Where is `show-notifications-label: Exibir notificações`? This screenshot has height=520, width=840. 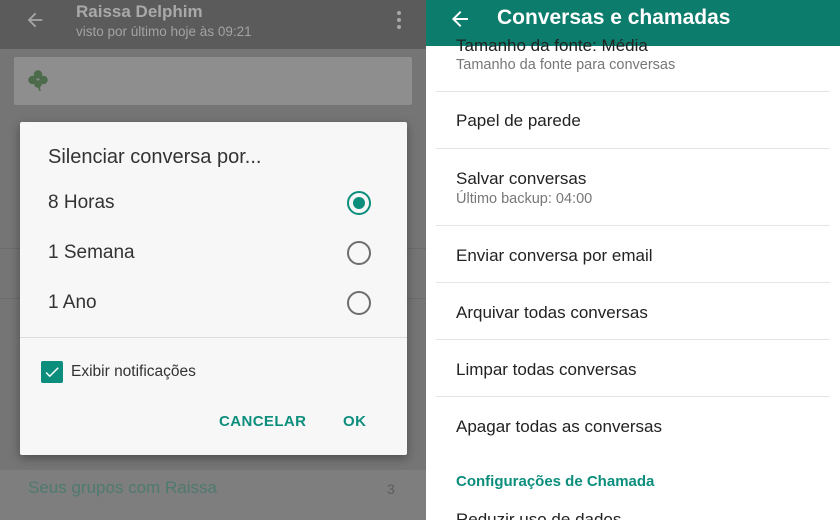
show-notifications-label: Exibir notificações is located at coordinates (133, 372).